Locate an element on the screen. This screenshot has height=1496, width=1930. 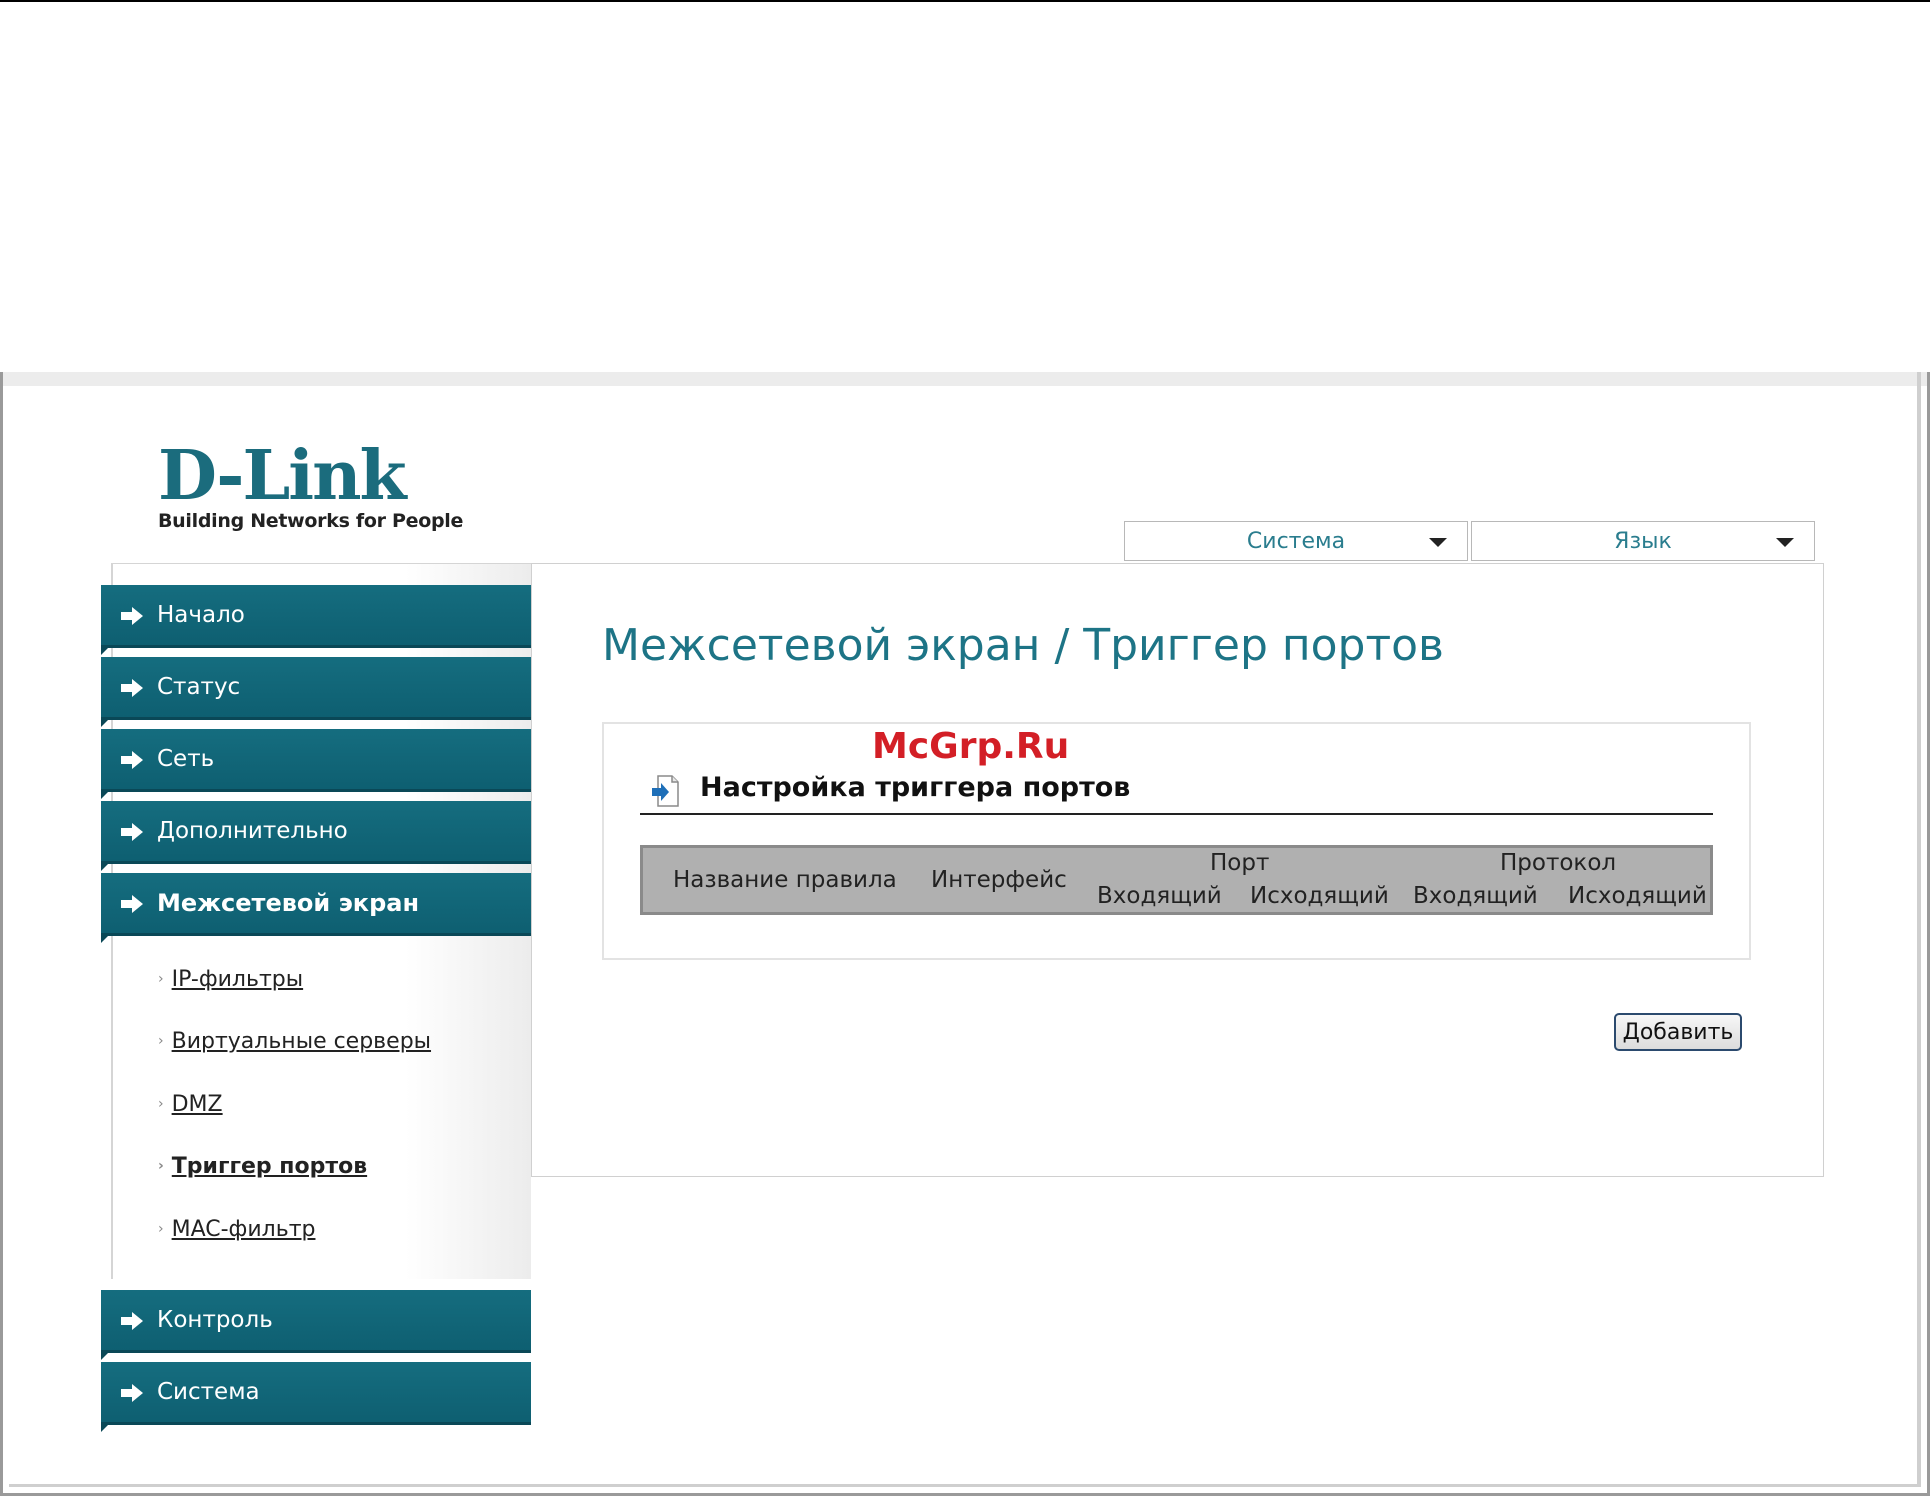
column-rule-name: Название правила is located at coordinates (785, 880).